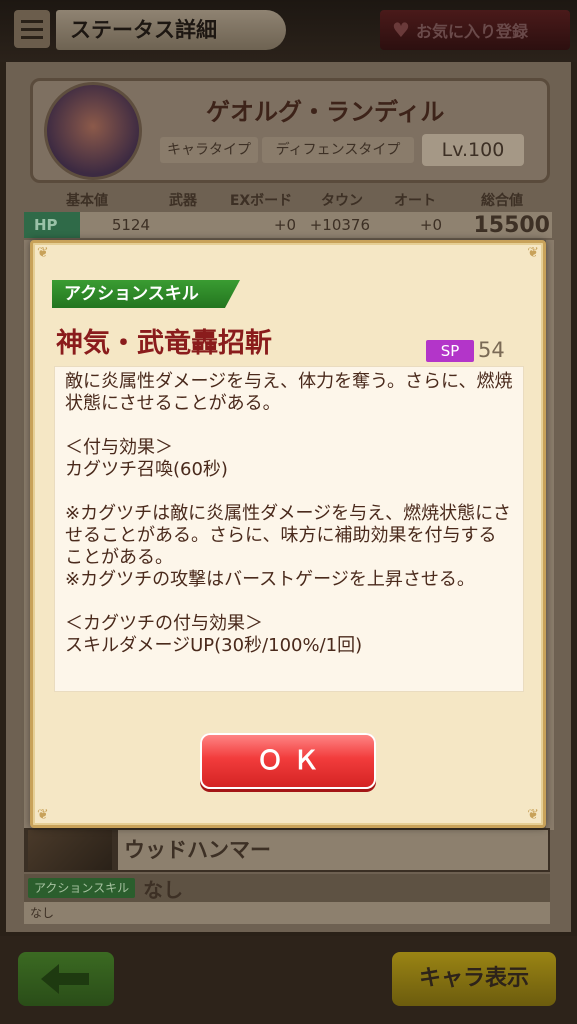 The height and width of the screenshot is (1024, 577). What do you see at coordinates (284, 225) in the screenshot?
I see `hp-ex-board: +0` at bounding box center [284, 225].